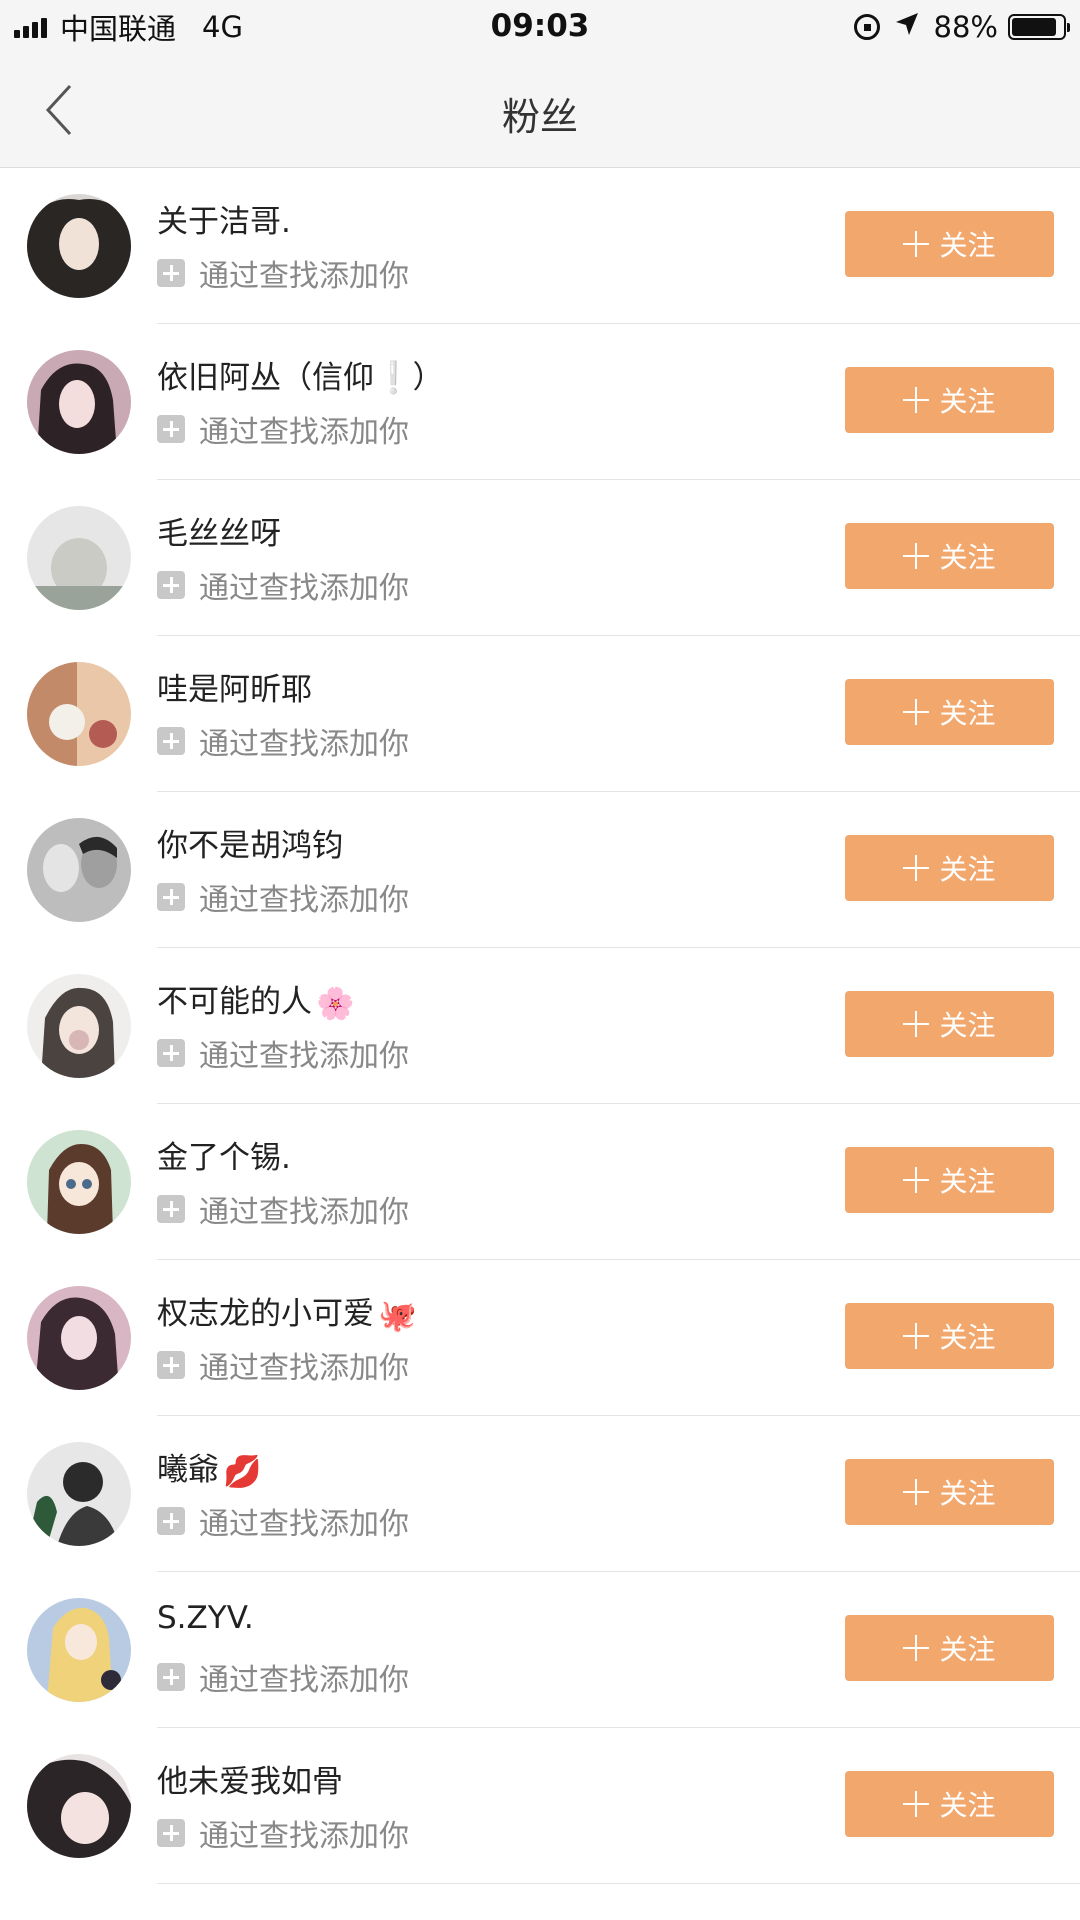 The width and height of the screenshot is (1080, 1920). What do you see at coordinates (242, 1472) in the screenshot?
I see `follower-name-emoji: 💋` at bounding box center [242, 1472].